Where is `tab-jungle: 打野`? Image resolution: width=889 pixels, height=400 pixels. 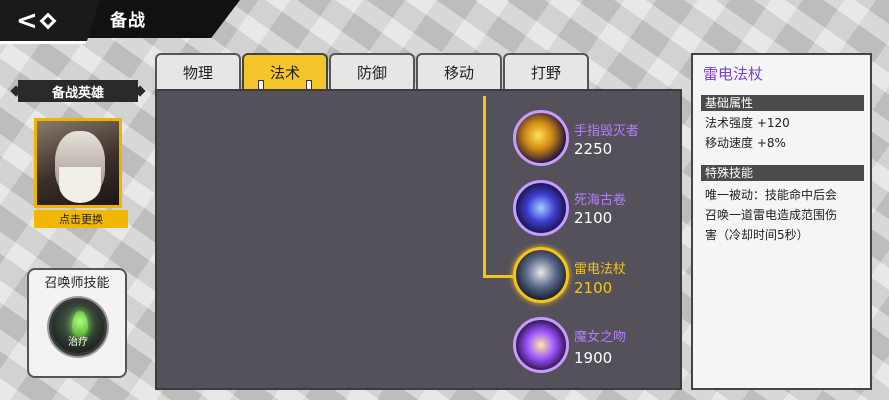
tab-jungle: 打野 is located at coordinates (546, 71).